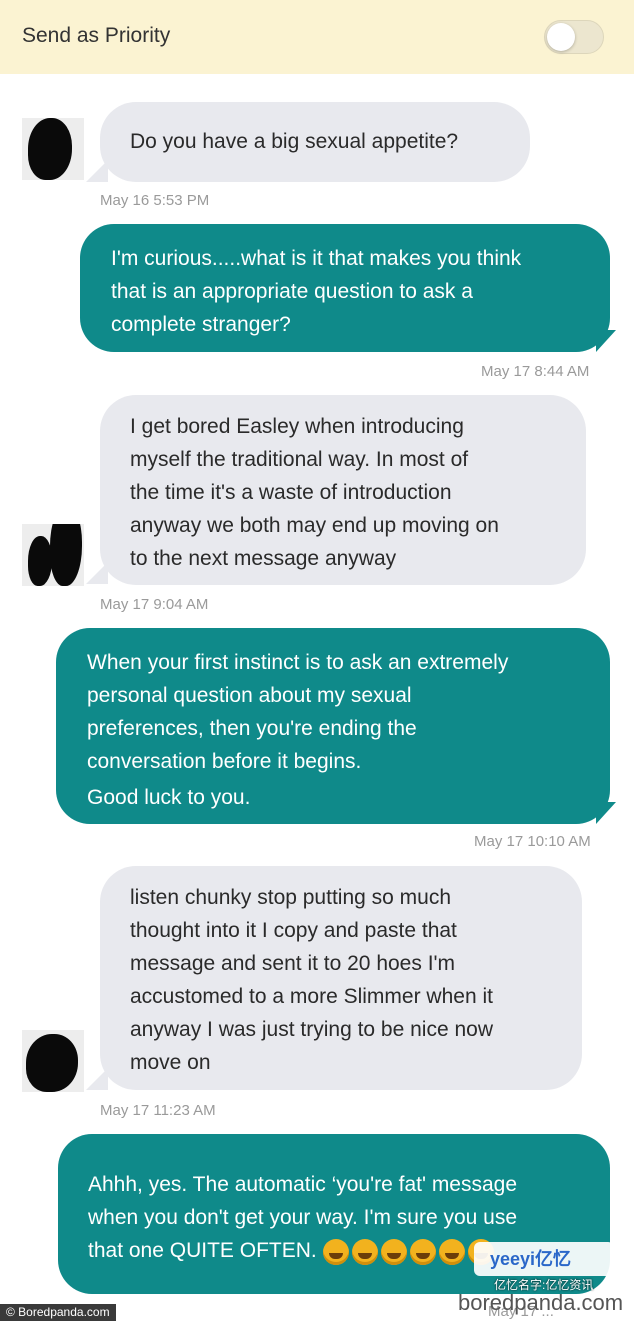  Describe the element at coordinates (299, 459) in the screenshot. I see `message-line: myself the traditional way. In most of` at that location.